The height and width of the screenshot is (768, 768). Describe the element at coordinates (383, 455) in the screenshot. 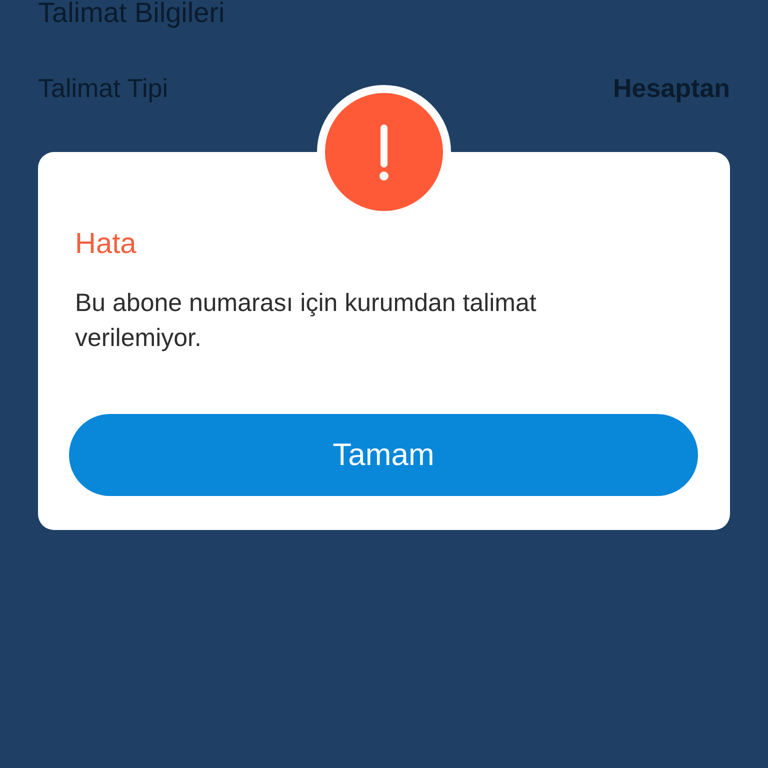

I see `ok-button: Tamam` at that location.